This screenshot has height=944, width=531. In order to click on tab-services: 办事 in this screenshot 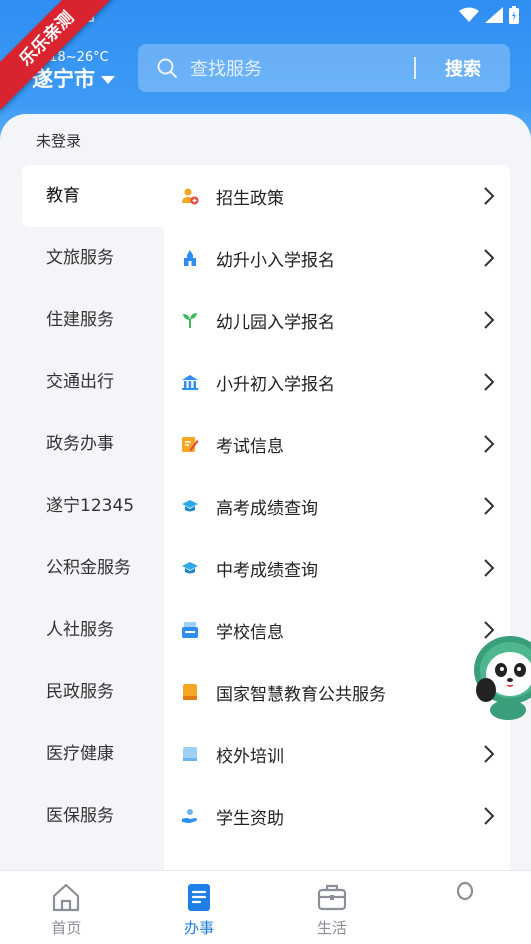, I will do `click(199, 907)`.